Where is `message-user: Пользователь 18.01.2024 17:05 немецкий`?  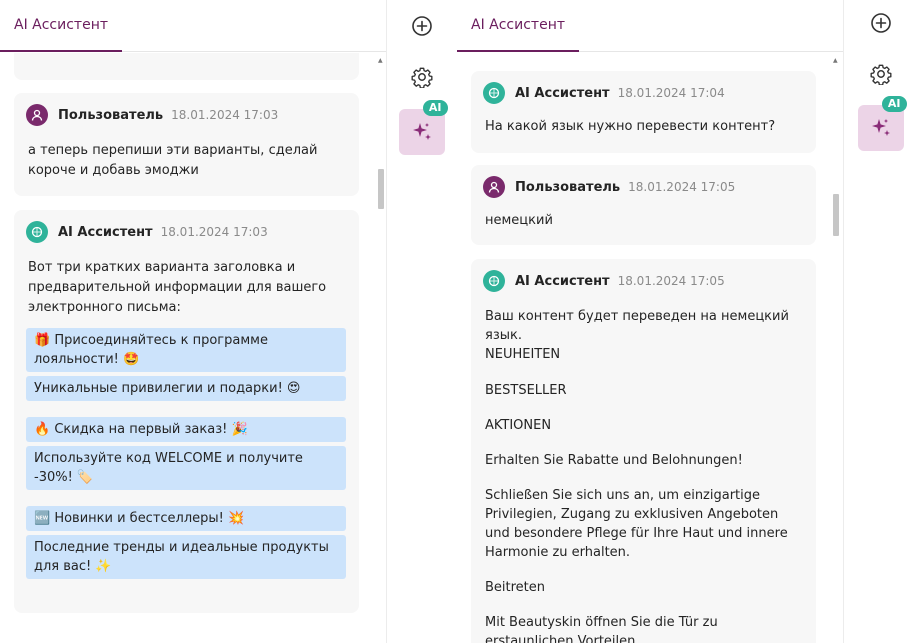
message-user: Пользователь 18.01.2024 17:05 немецкий is located at coordinates (643, 205).